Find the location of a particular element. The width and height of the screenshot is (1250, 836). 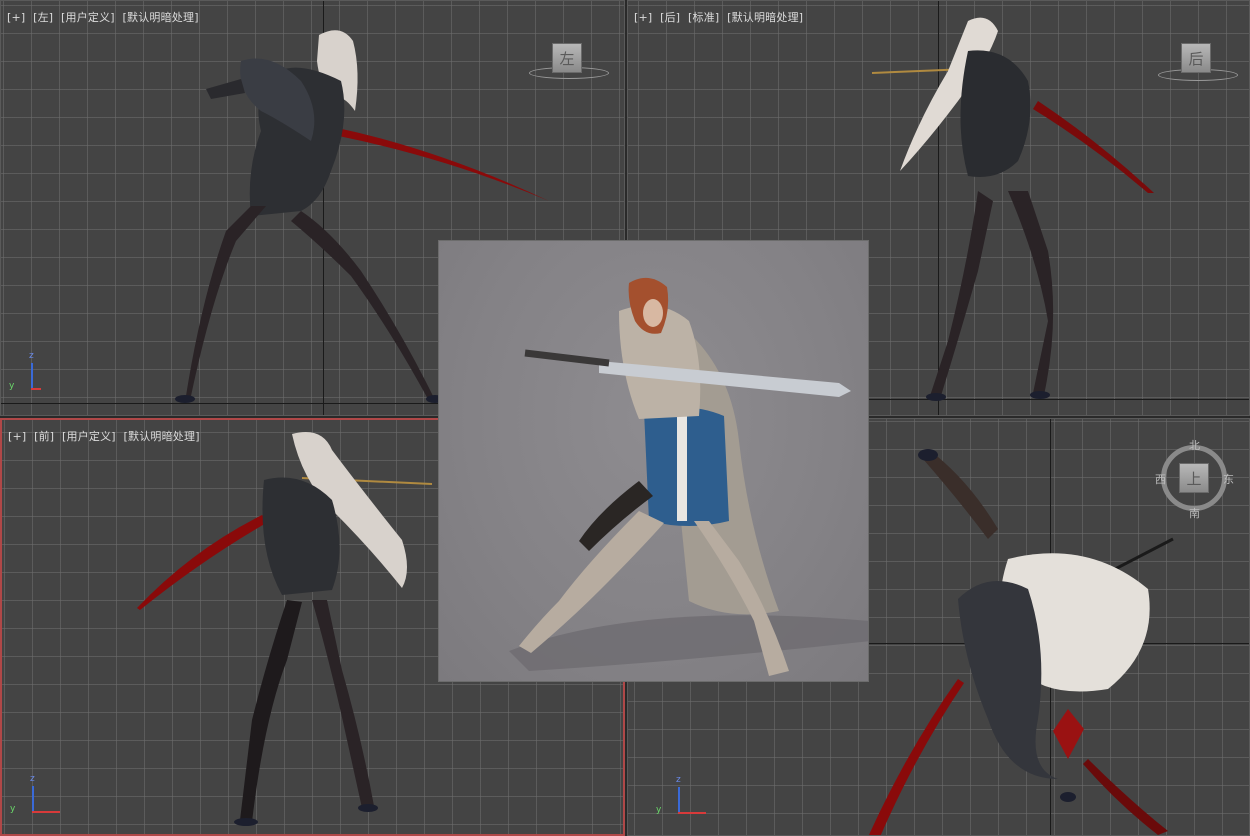

viewport-point-of-view-menu: [前] is located at coordinates (44, 436).